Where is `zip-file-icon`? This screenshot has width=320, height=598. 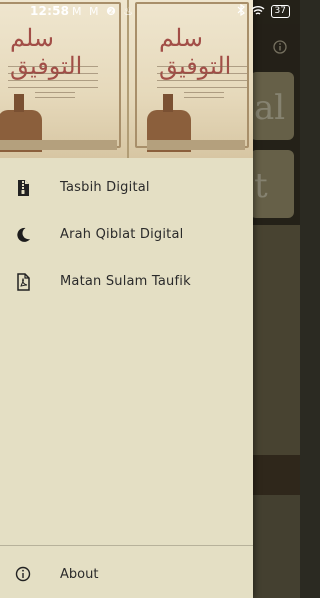 zip-file-icon is located at coordinates (23, 188).